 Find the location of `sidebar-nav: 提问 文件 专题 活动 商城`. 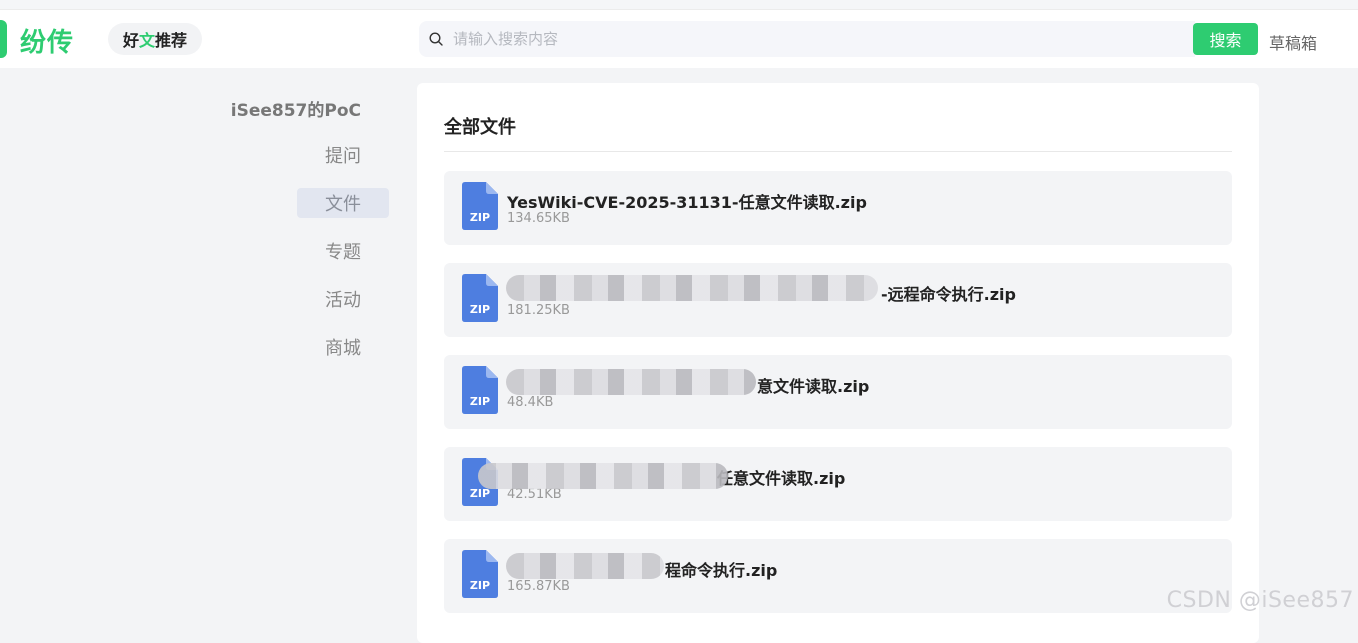

sidebar-nav: 提问 文件 专题 活动 商城 is located at coordinates (343, 260).